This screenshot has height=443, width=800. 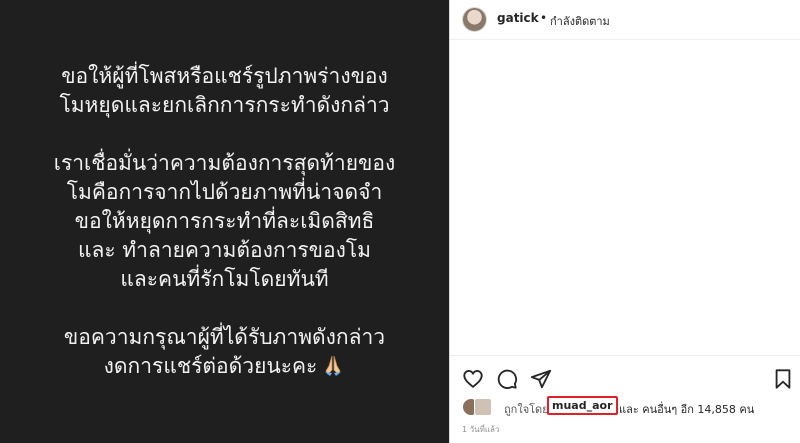 What do you see at coordinates (686, 409) in the screenshot?
I see `likes-count-link: และ คนอื่นๆ อีก 14,858 คน` at bounding box center [686, 409].